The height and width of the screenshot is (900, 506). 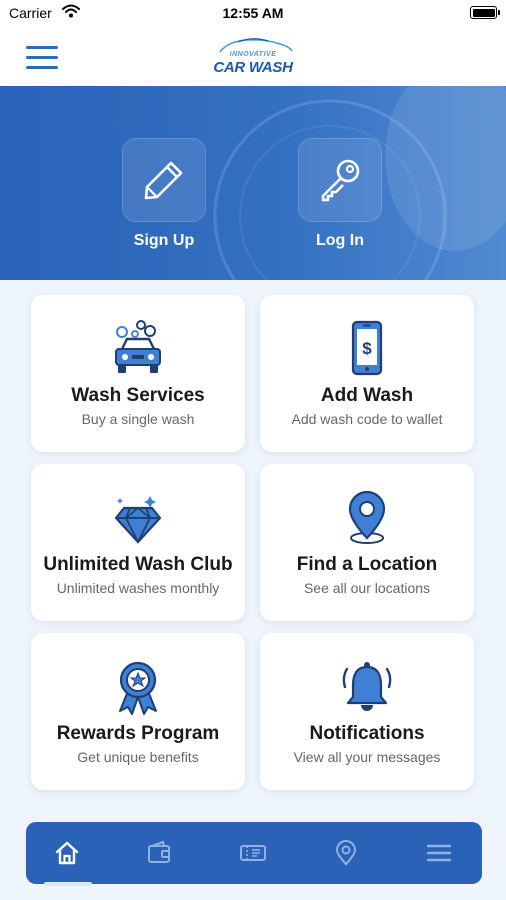 What do you see at coordinates (367, 711) in the screenshot?
I see `notifications-card: Notifications View all your messages` at bounding box center [367, 711].